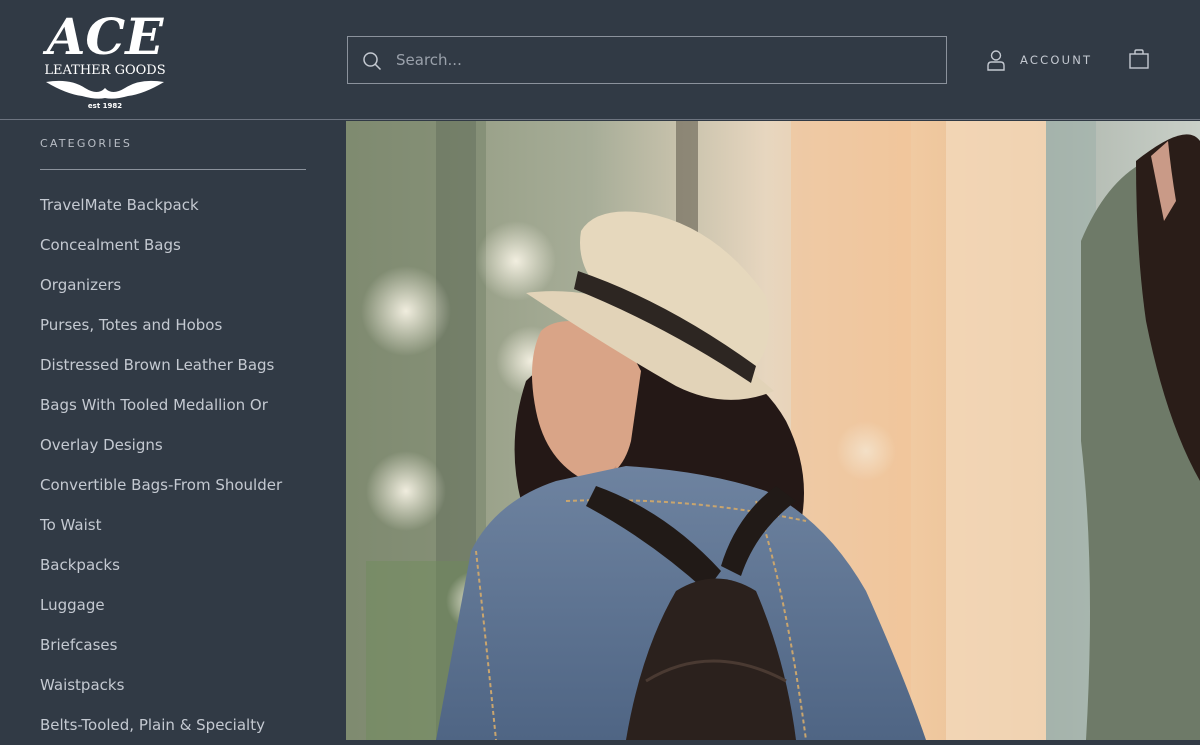  What do you see at coordinates (161, 445) in the screenshot?
I see `category-tooled-medallion-line2: Overlay Designs` at bounding box center [161, 445].